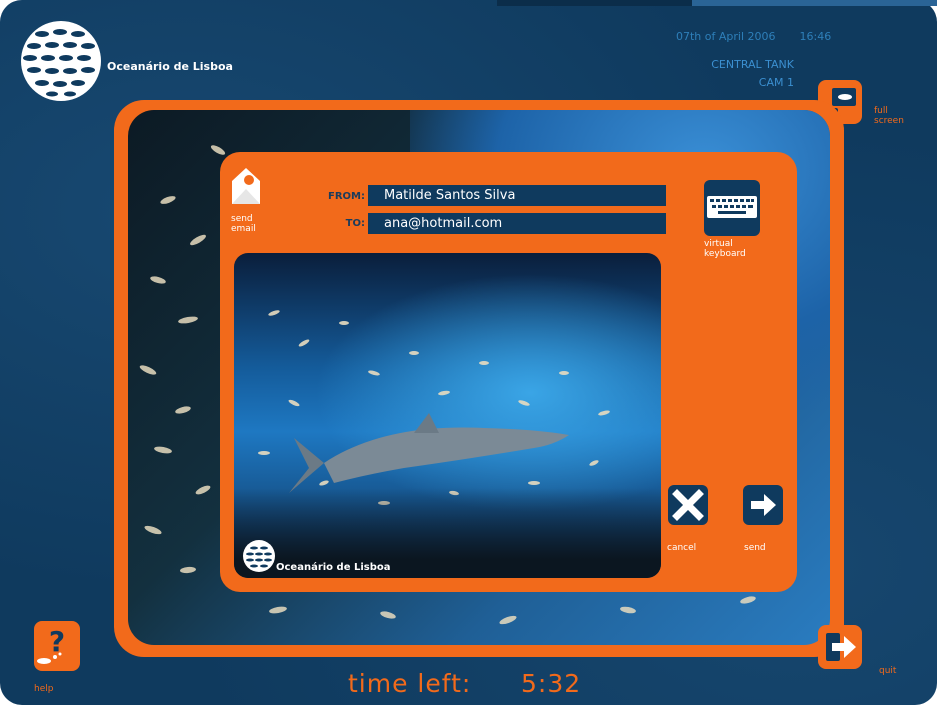  I want to click on time-left-value: 5:32, so click(551, 683).